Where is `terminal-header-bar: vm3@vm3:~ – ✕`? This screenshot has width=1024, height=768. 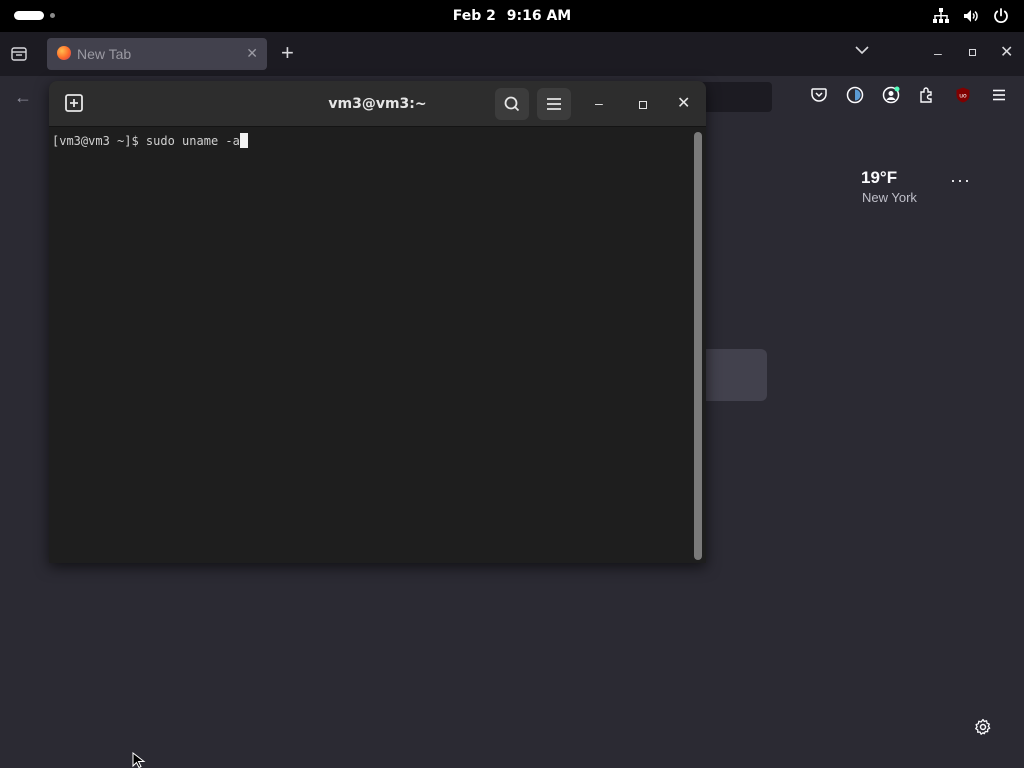
terminal-header-bar: vm3@vm3:~ – ✕ is located at coordinates (377, 104).